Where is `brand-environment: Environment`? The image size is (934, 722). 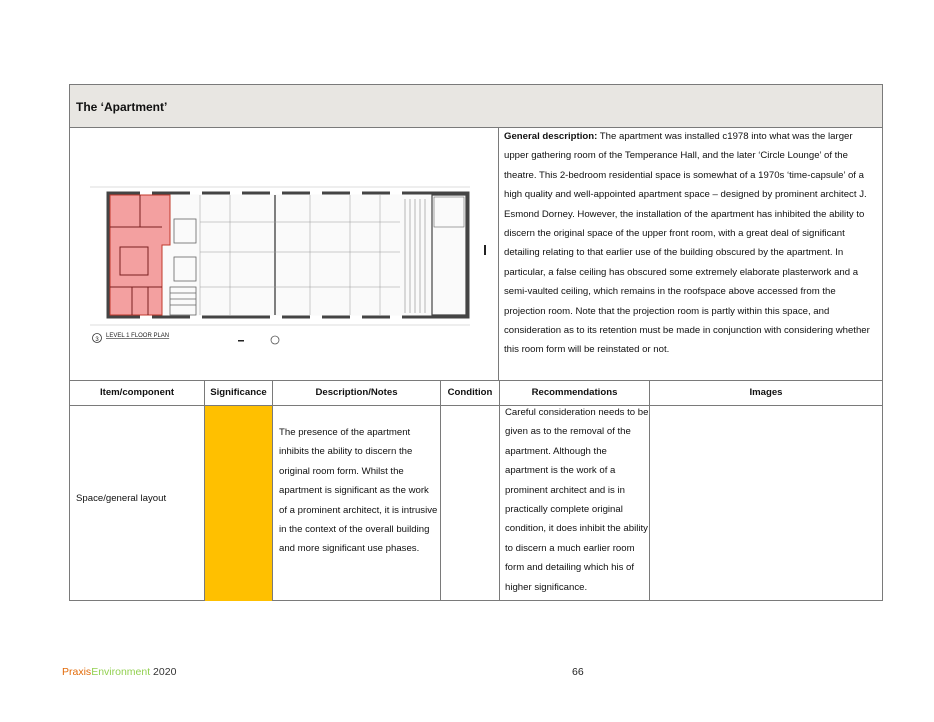
brand-environment: Environment is located at coordinates (121, 672).